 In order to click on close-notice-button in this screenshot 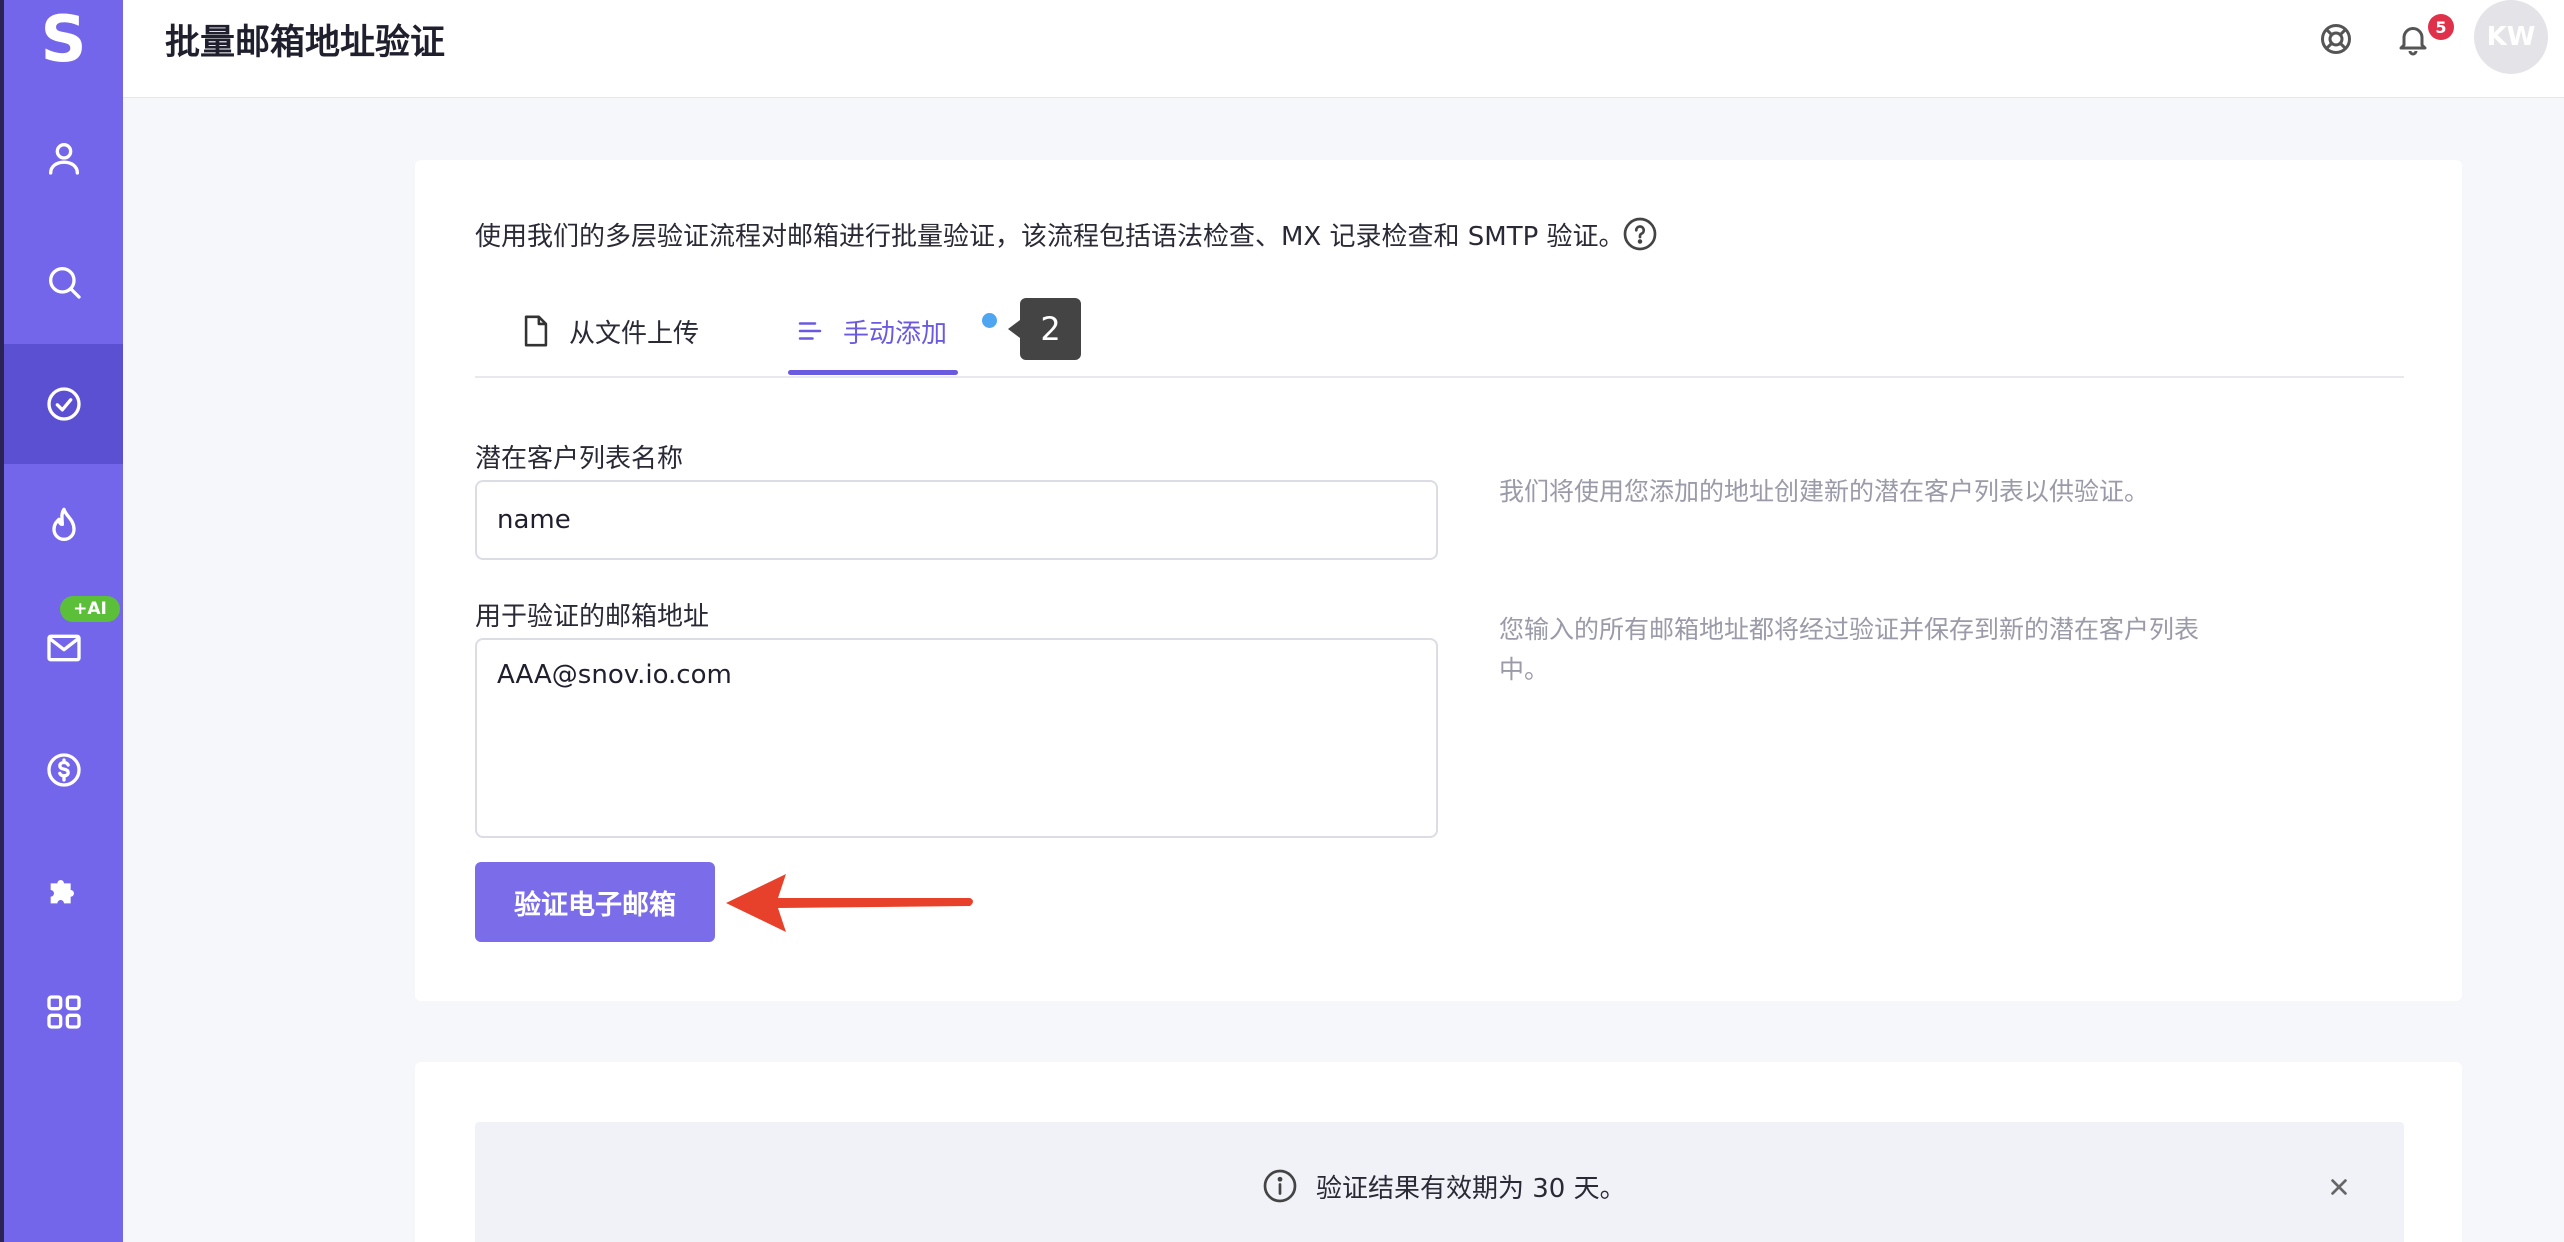, I will do `click(2339, 1187)`.